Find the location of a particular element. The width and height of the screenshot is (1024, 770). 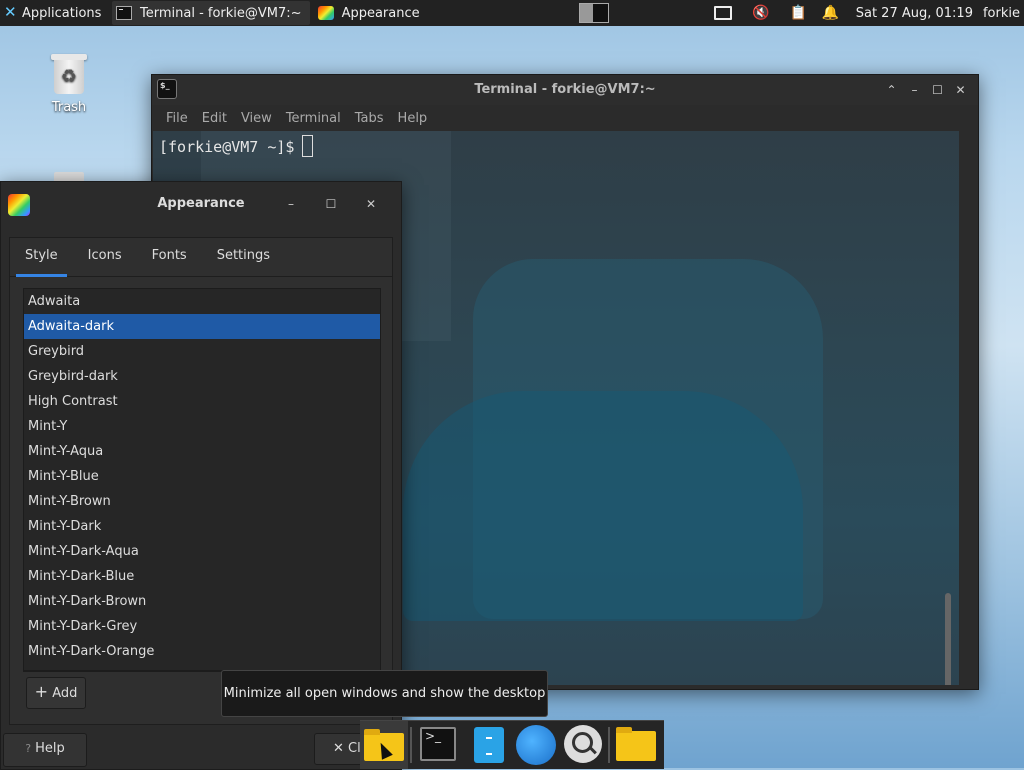

terminal-icon: >_ is located at coordinates (438, 744).